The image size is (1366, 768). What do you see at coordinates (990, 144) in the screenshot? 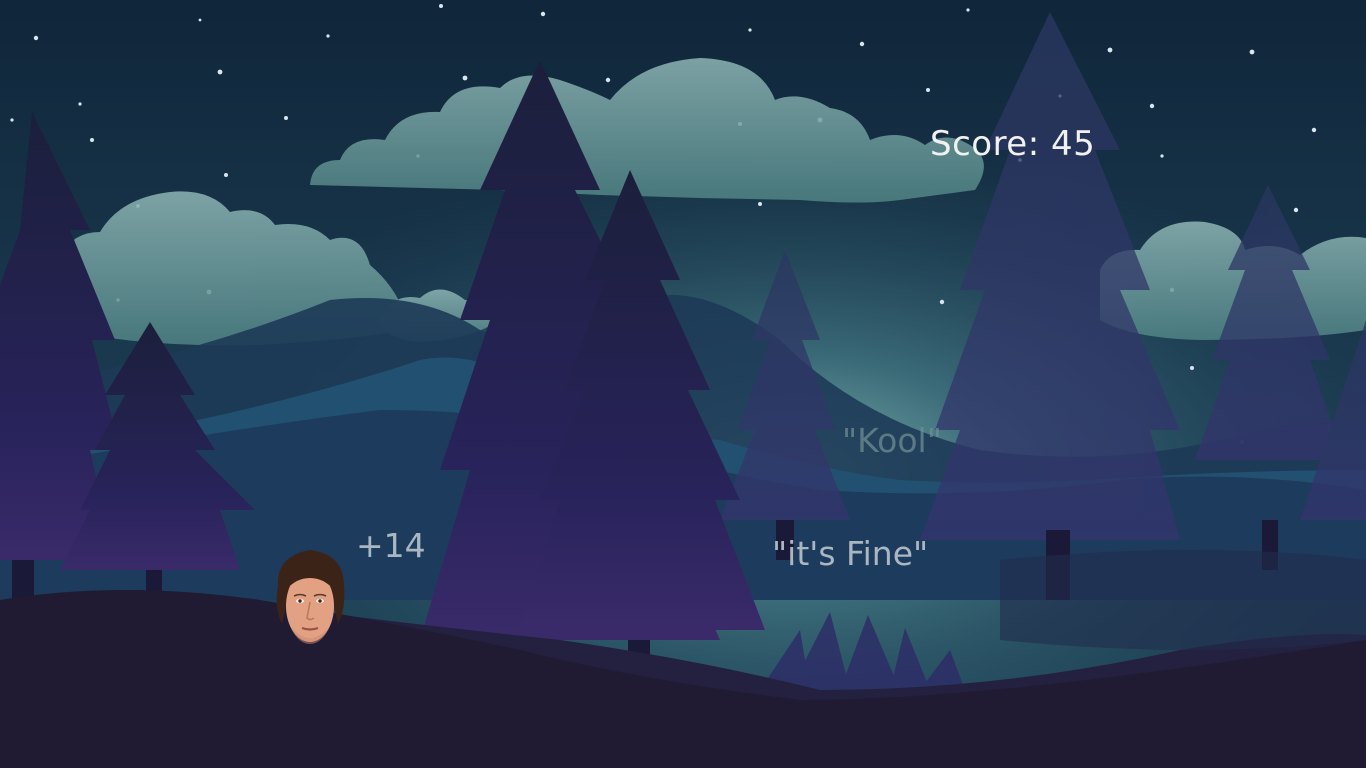
I see `score-label: Score:` at bounding box center [990, 144].